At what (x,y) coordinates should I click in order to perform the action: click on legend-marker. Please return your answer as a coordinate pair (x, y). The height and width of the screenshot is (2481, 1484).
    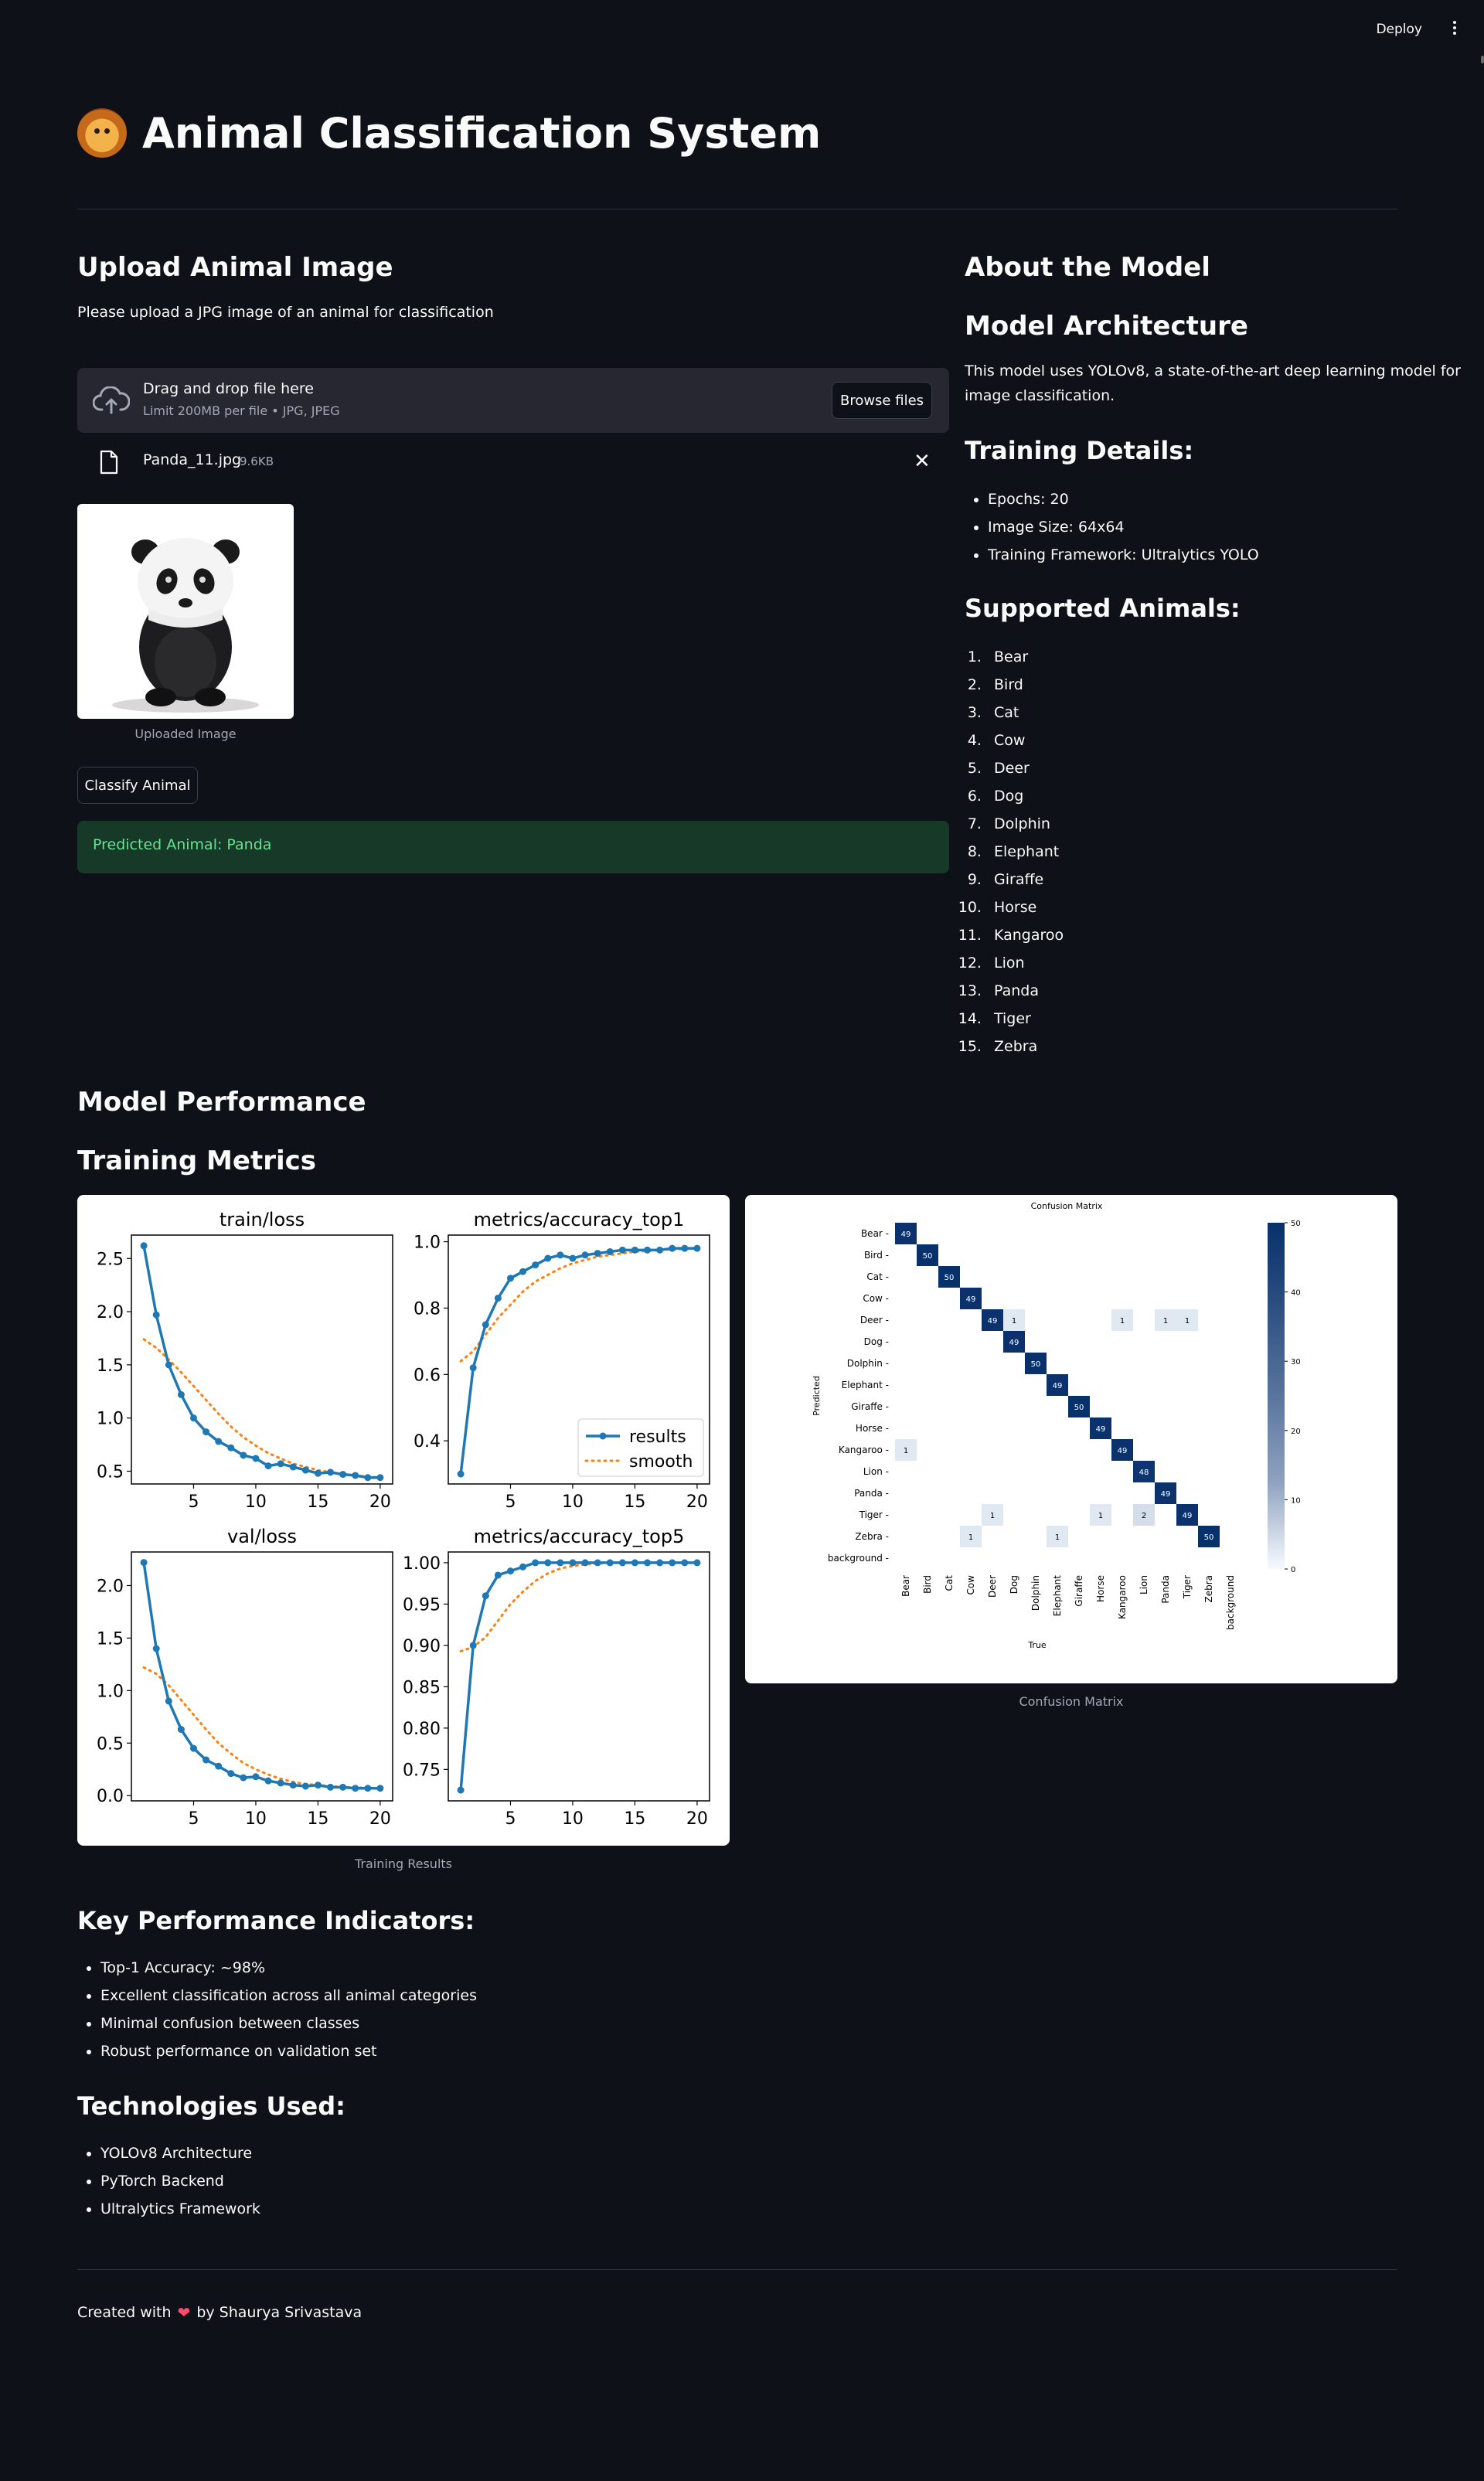
    Looking at the image, I should click on (603, 1436).